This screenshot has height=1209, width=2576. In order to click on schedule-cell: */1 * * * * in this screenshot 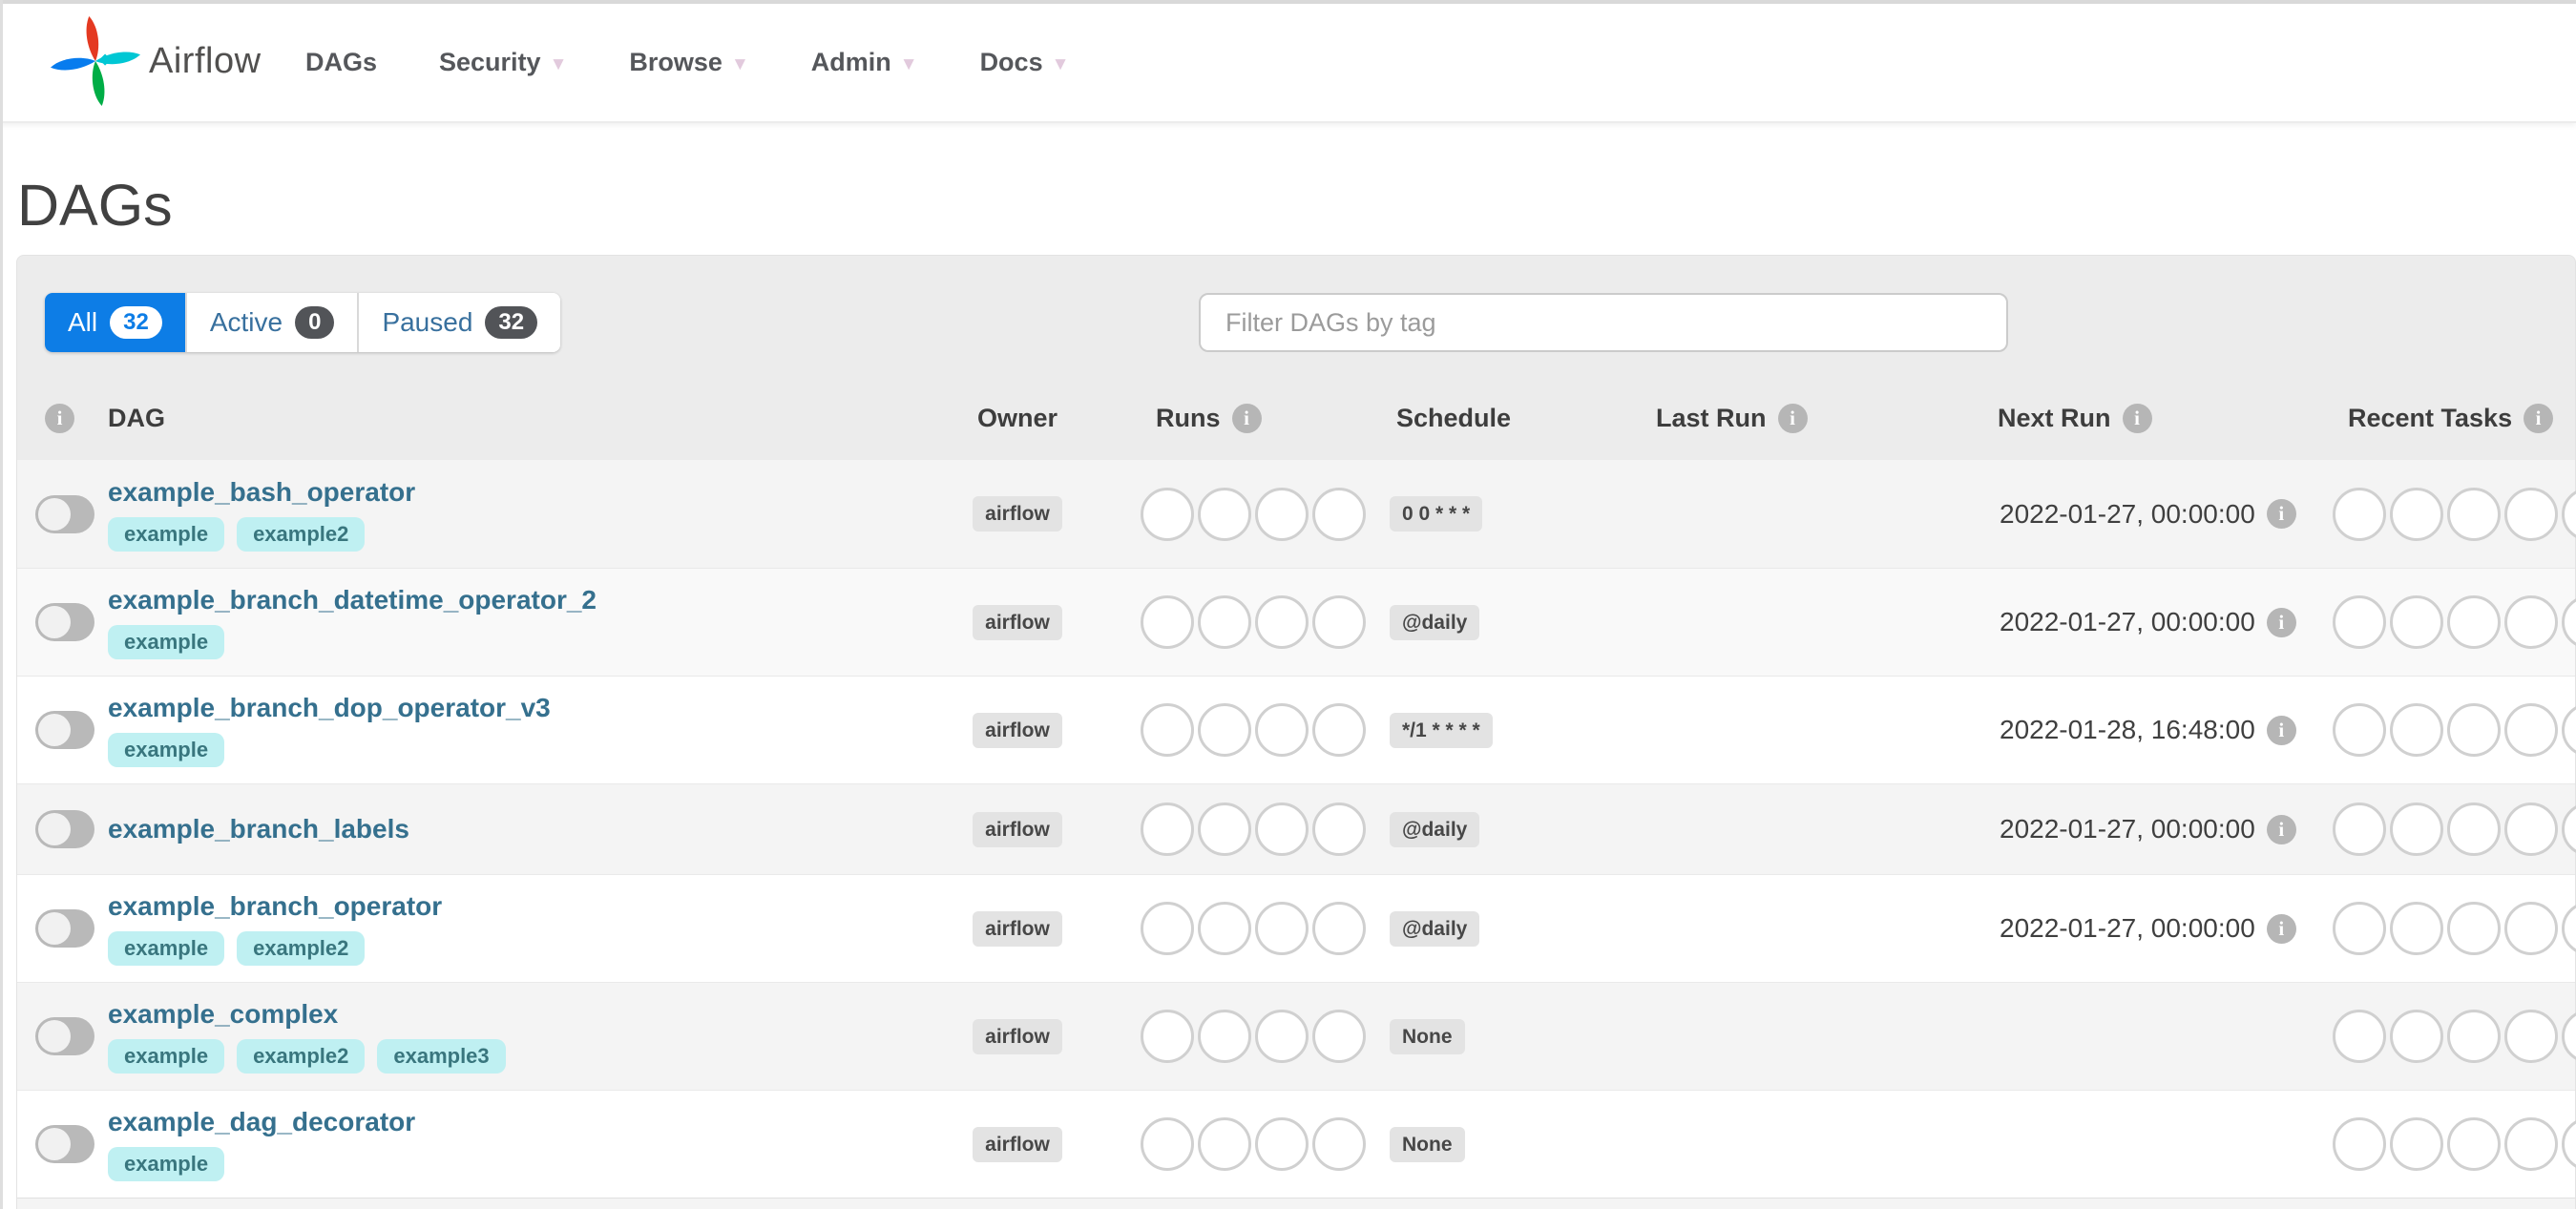, I will do `click(1499, 730)`.